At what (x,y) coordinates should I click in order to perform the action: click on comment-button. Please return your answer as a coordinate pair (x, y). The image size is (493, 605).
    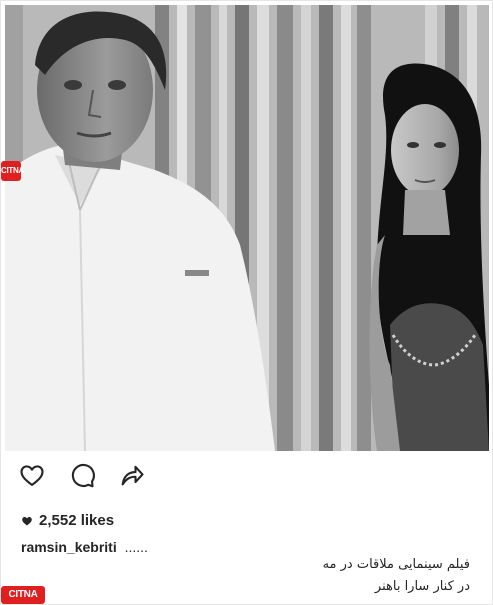
    Looking at the image, I should click on (82, 475).